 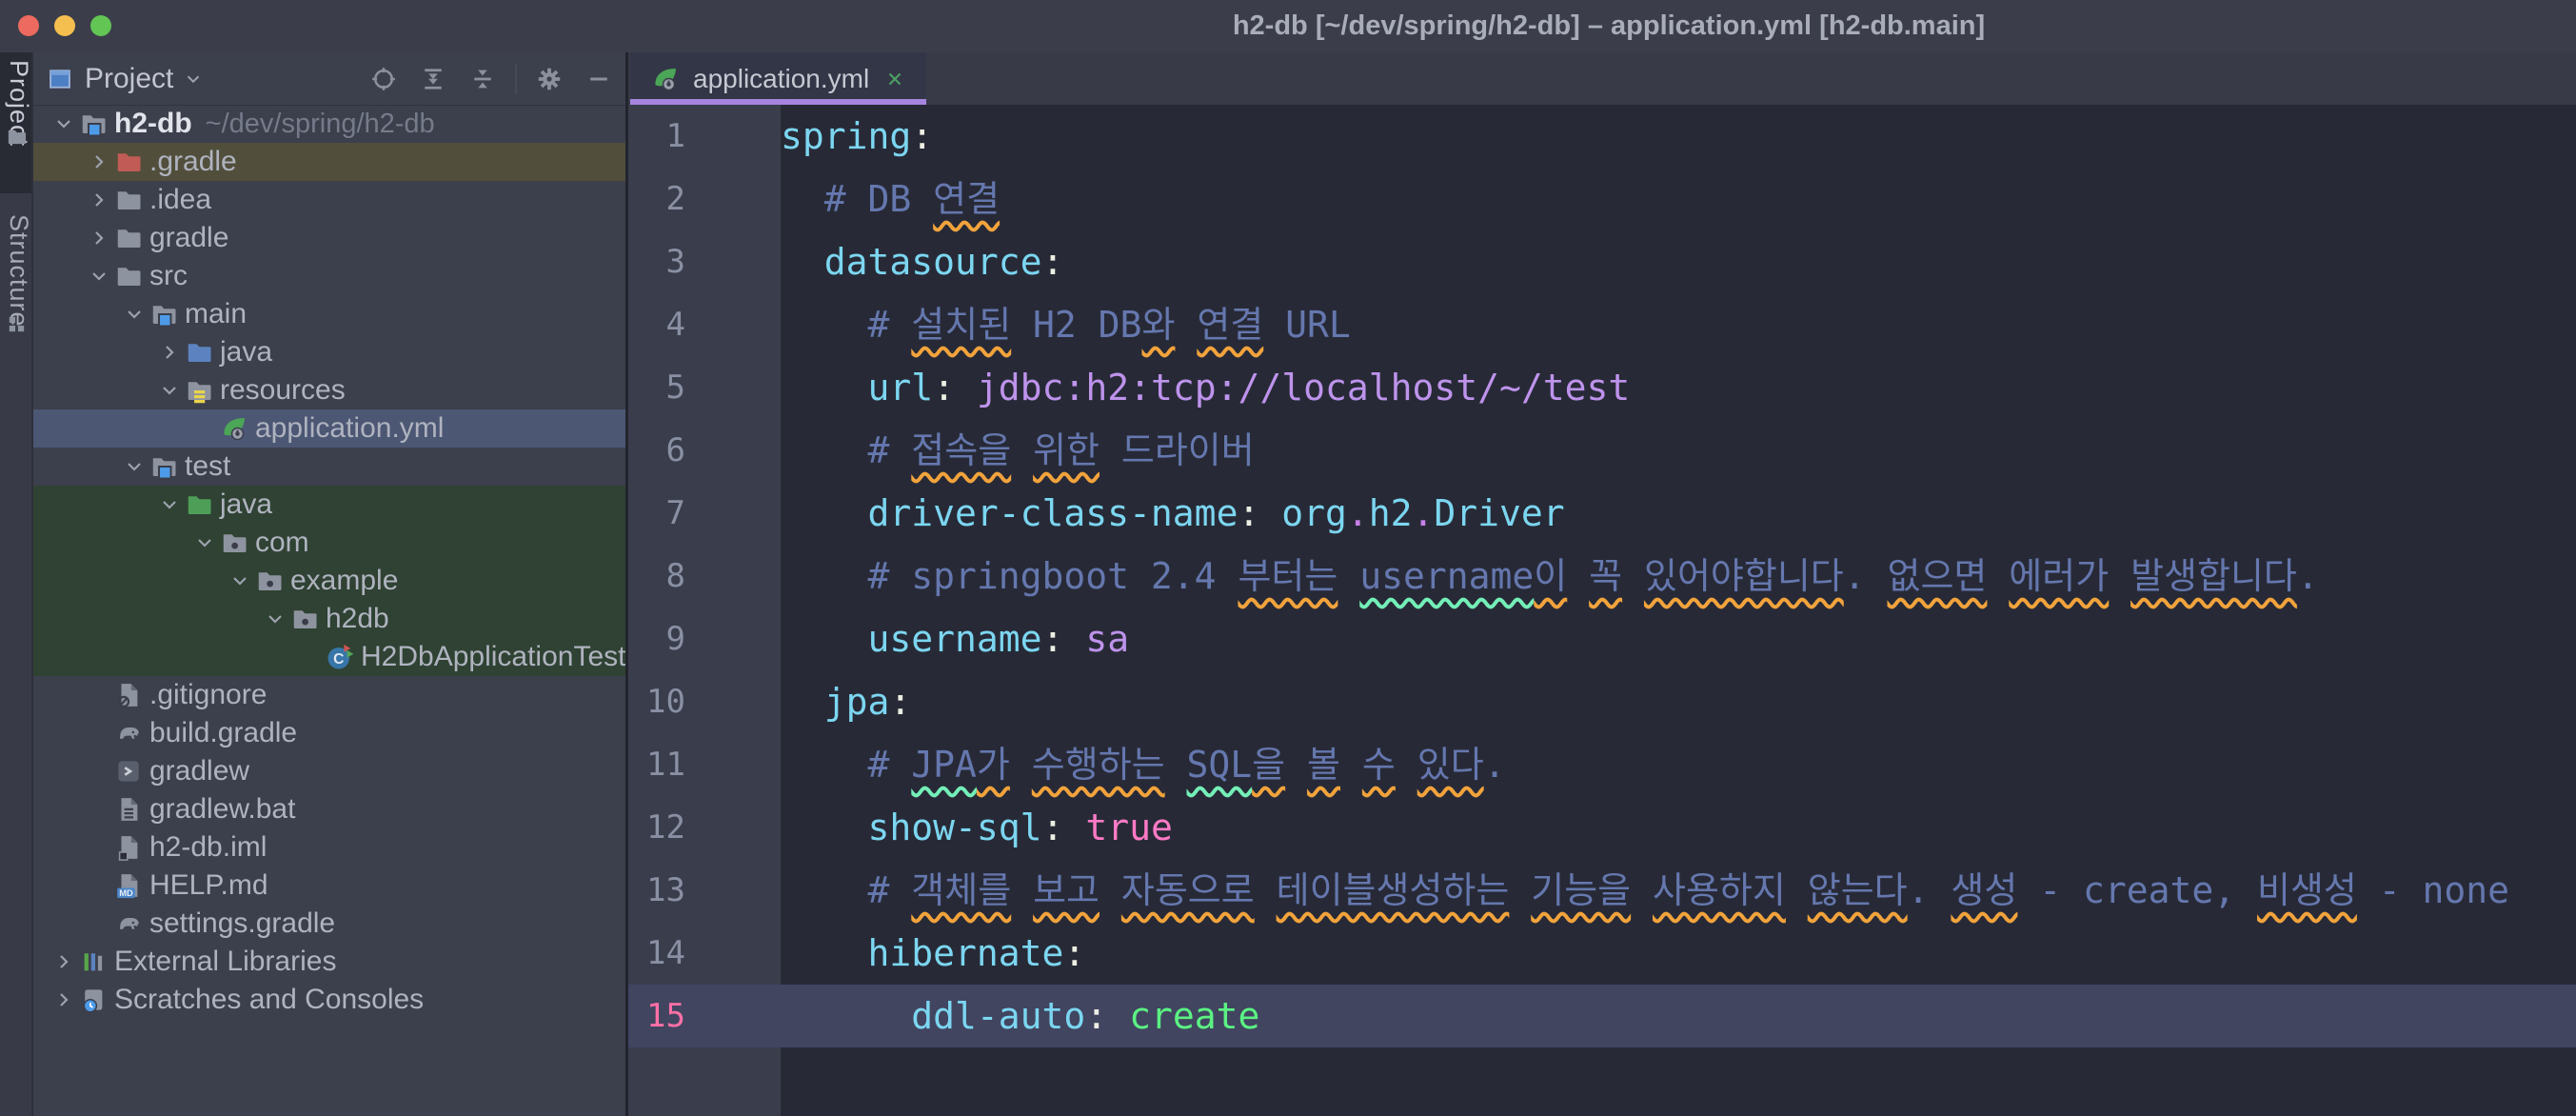 What do you see at coordinates (330, 924) in the screenshot?
I see `tree-row-settings-gradle: settings.gradle` at bounding box center [330, 924].